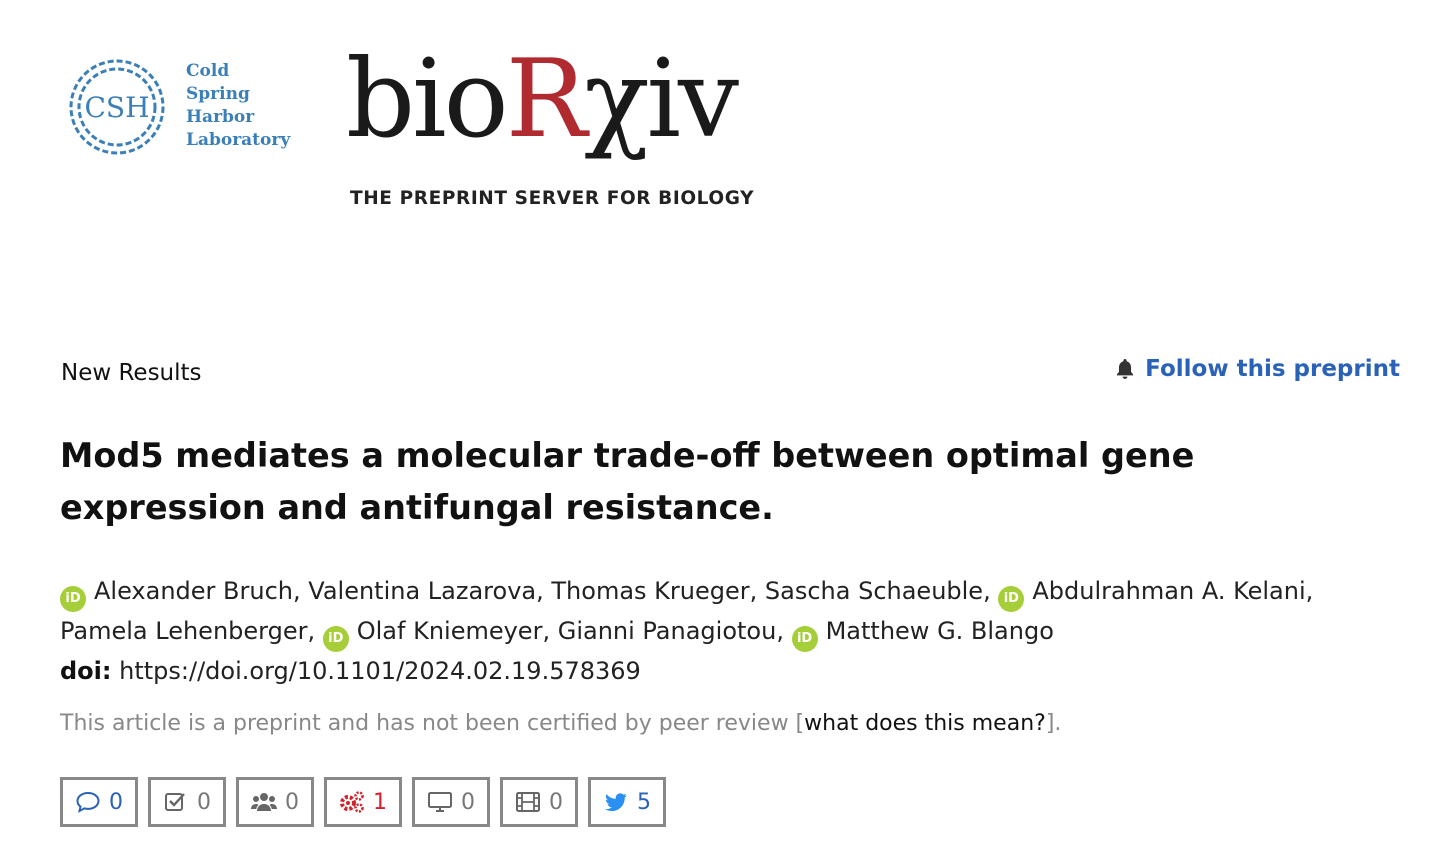  What do you see at coordinates (220, 117) in the screenshot?
I see `csh-word: Harbor` at bounding box center [220, 117].